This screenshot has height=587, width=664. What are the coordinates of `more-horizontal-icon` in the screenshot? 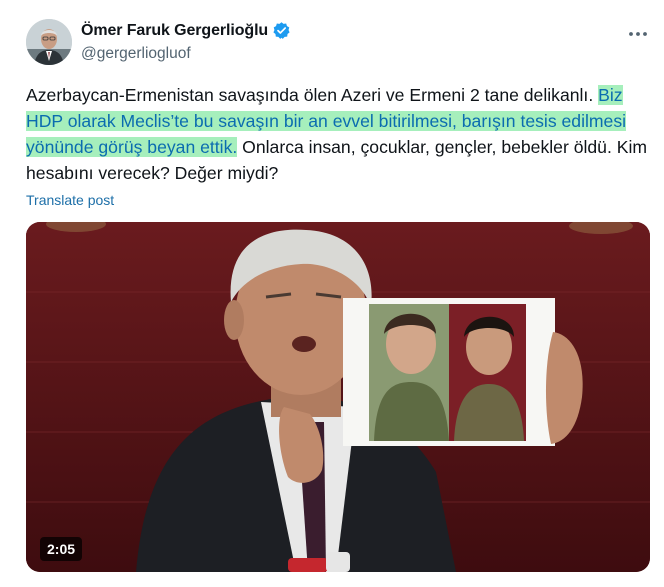 It's located at (638, 34).